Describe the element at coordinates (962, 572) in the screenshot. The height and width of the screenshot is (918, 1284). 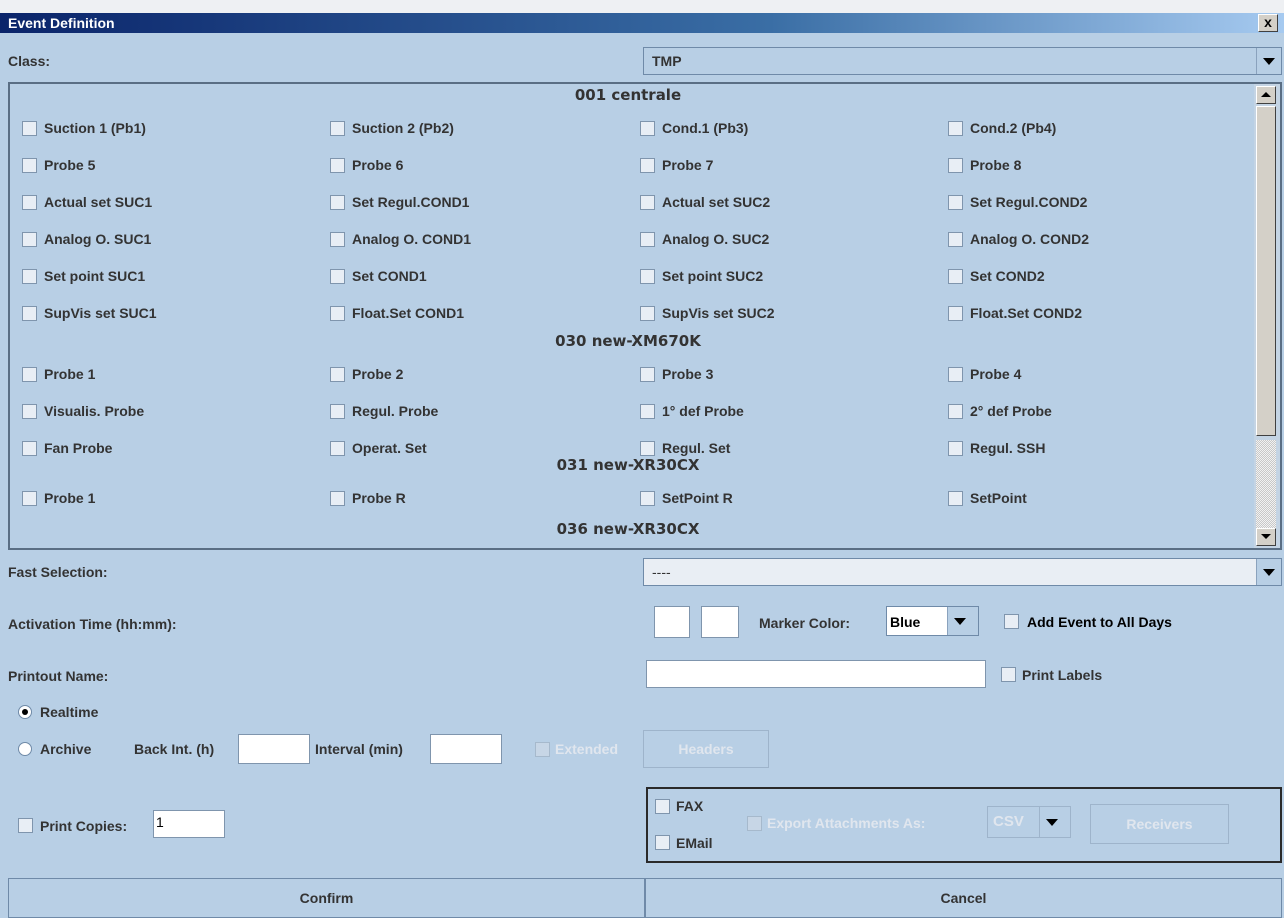
I see `fast-selection-combo: ----` at that location.